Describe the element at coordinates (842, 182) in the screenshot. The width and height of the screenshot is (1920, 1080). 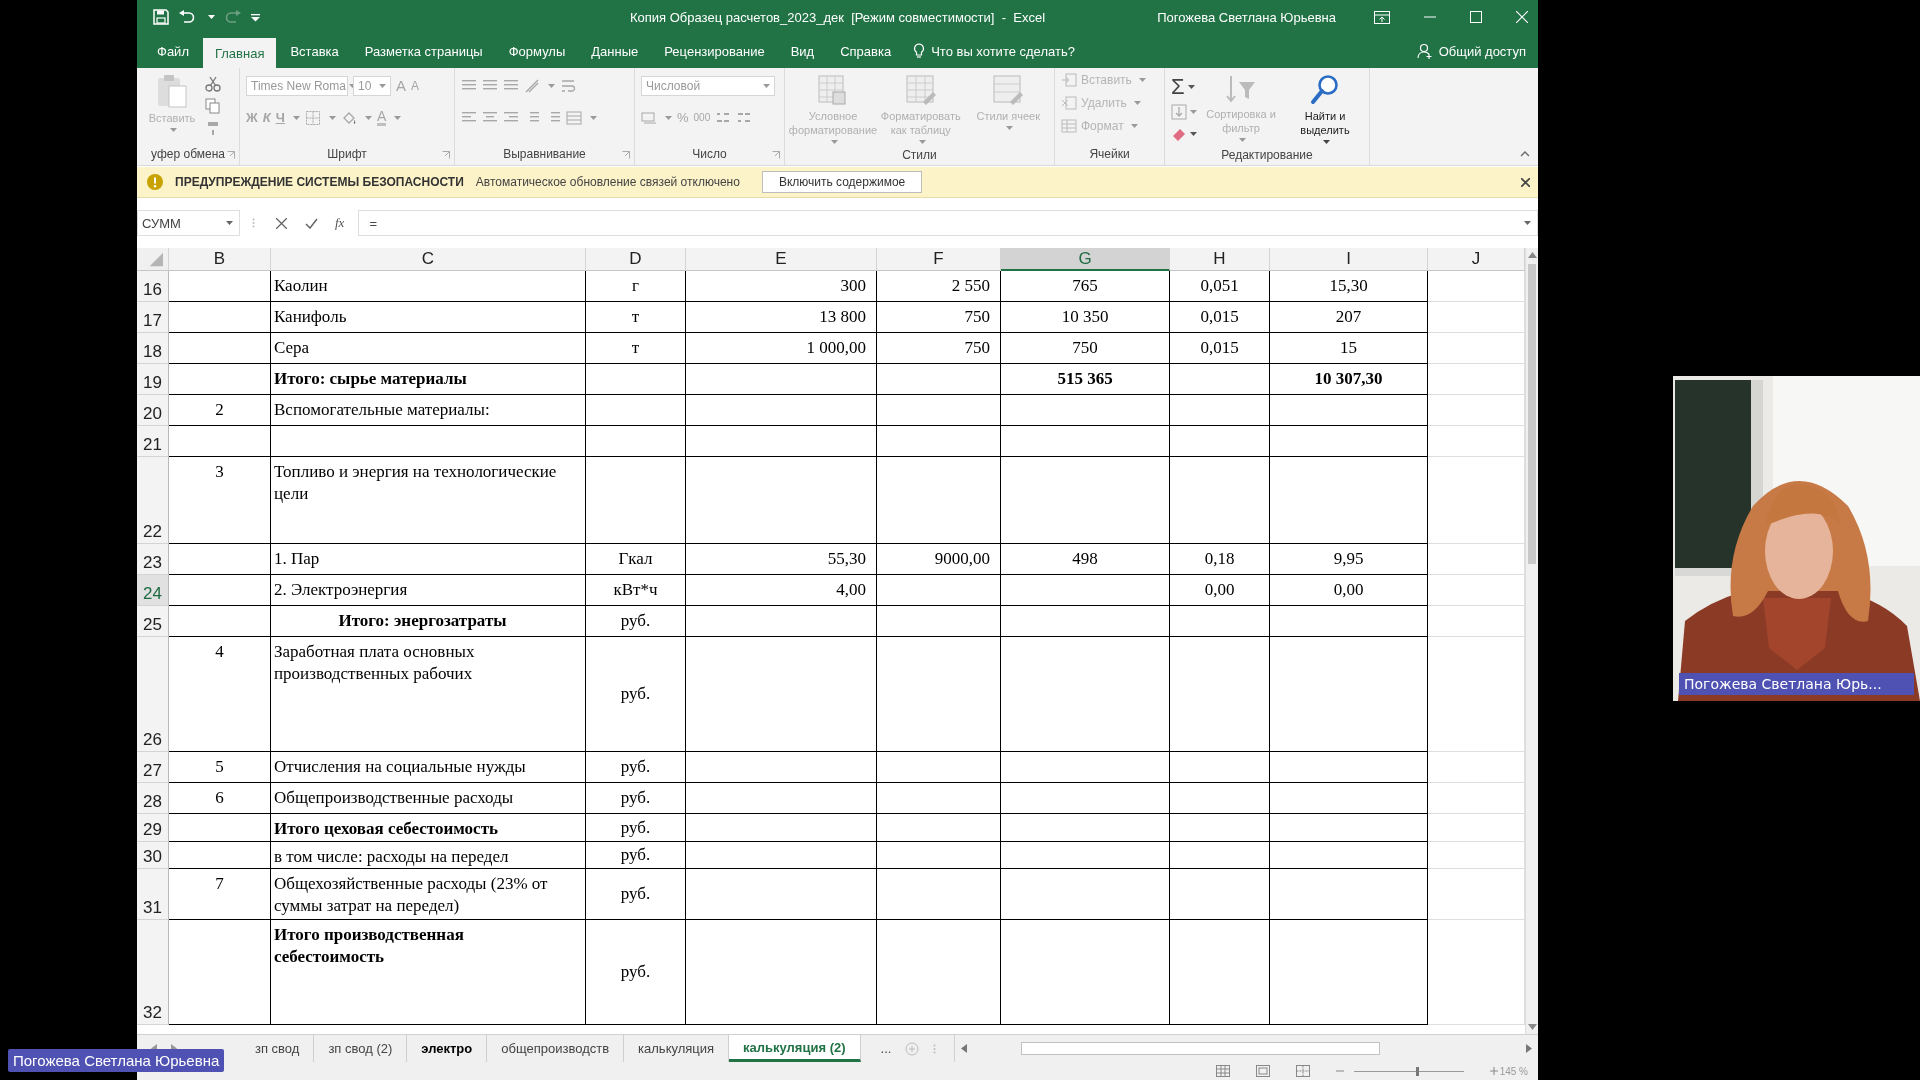
I see `enable-content-button: Включить содержимое` at that location.